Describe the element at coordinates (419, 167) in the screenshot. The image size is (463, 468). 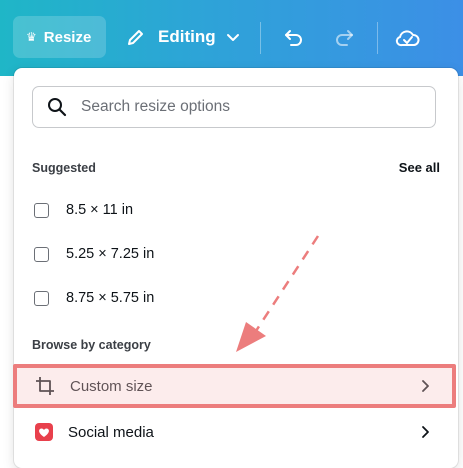
I see `see-all-link: See all` at that location.